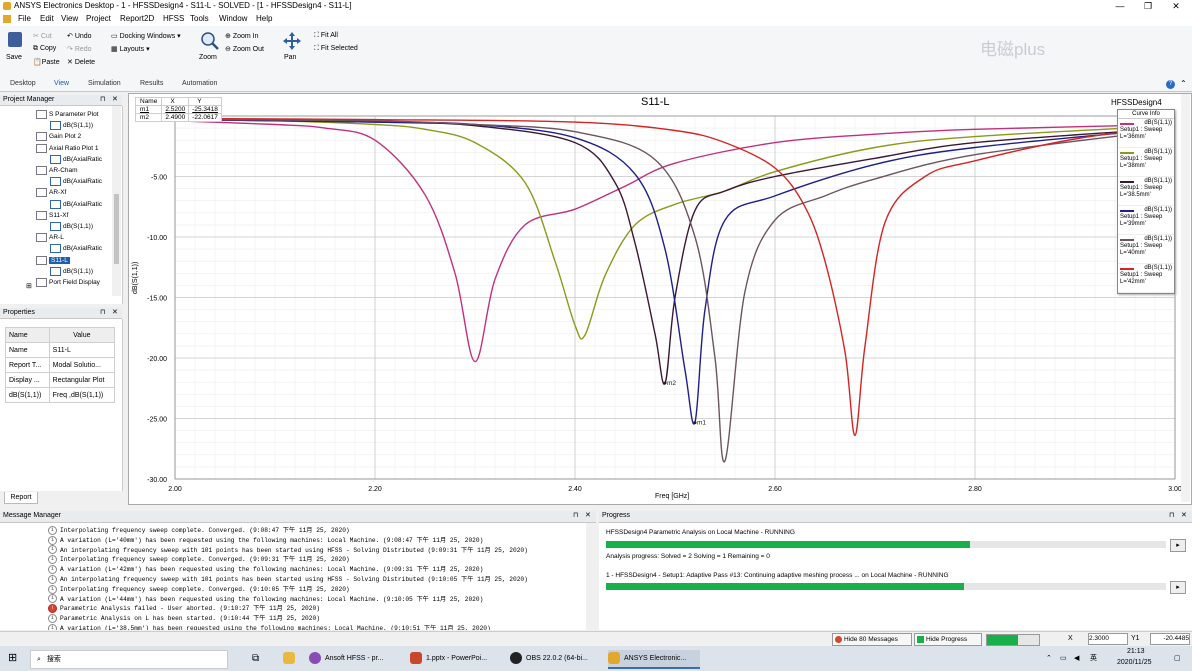 The height and width of the screenshot is (671, 1192). Describe the element at coordinates (1146, 191) in the screenshot. I see `legend-entry: dB(S(1,1)) Setup1 : Sweep L='38.5mm'` at that location.